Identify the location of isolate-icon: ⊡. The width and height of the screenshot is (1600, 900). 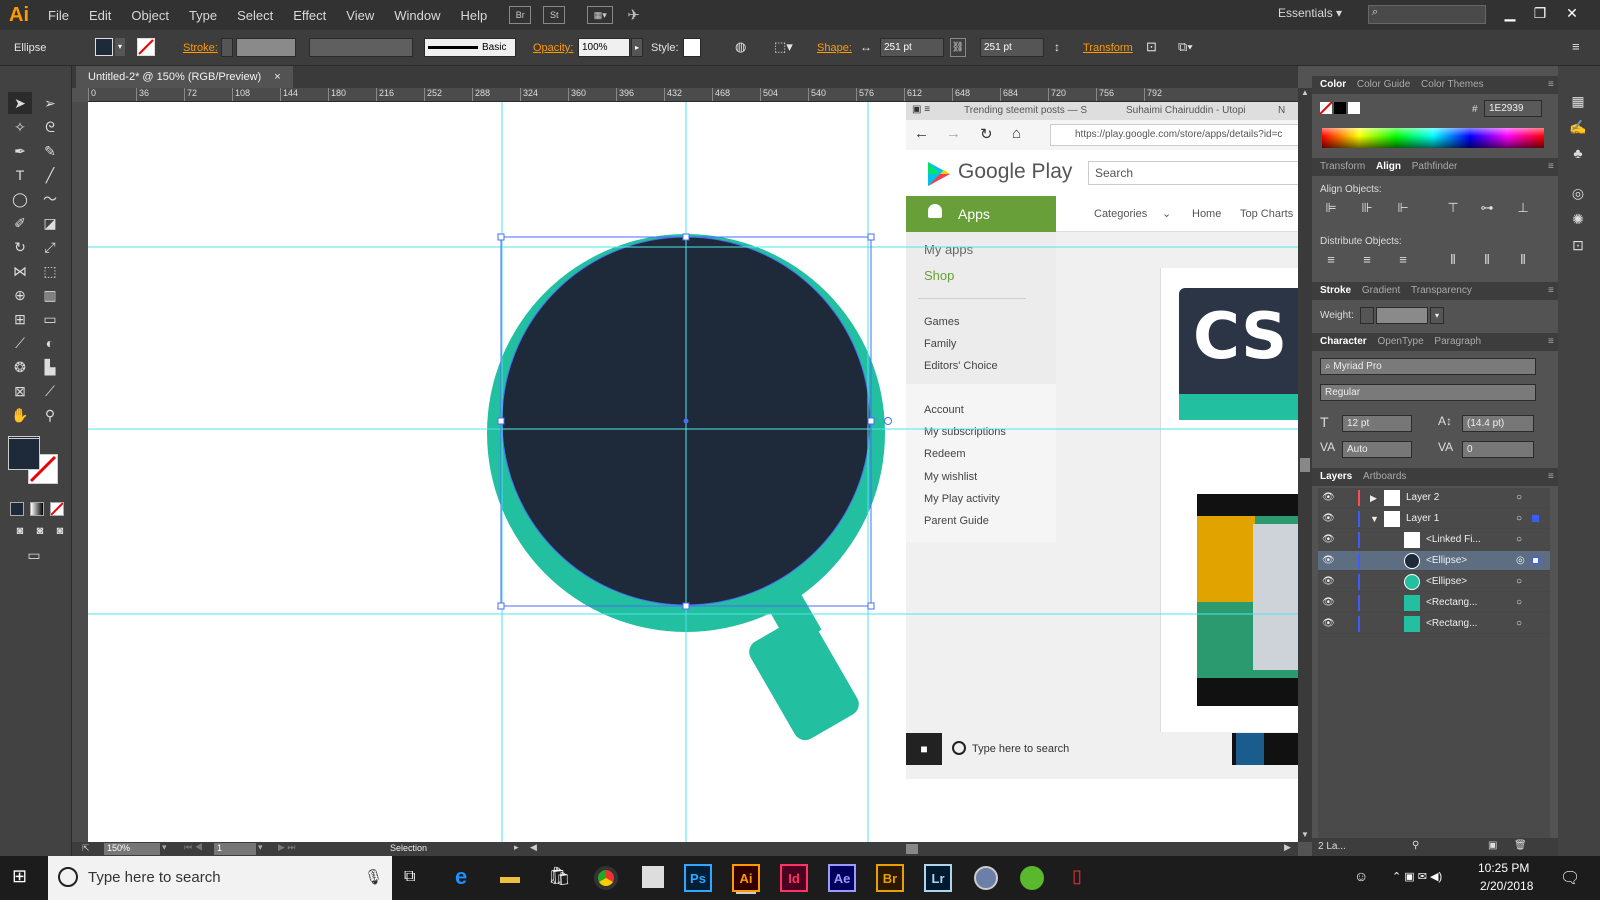
(1151, 47).